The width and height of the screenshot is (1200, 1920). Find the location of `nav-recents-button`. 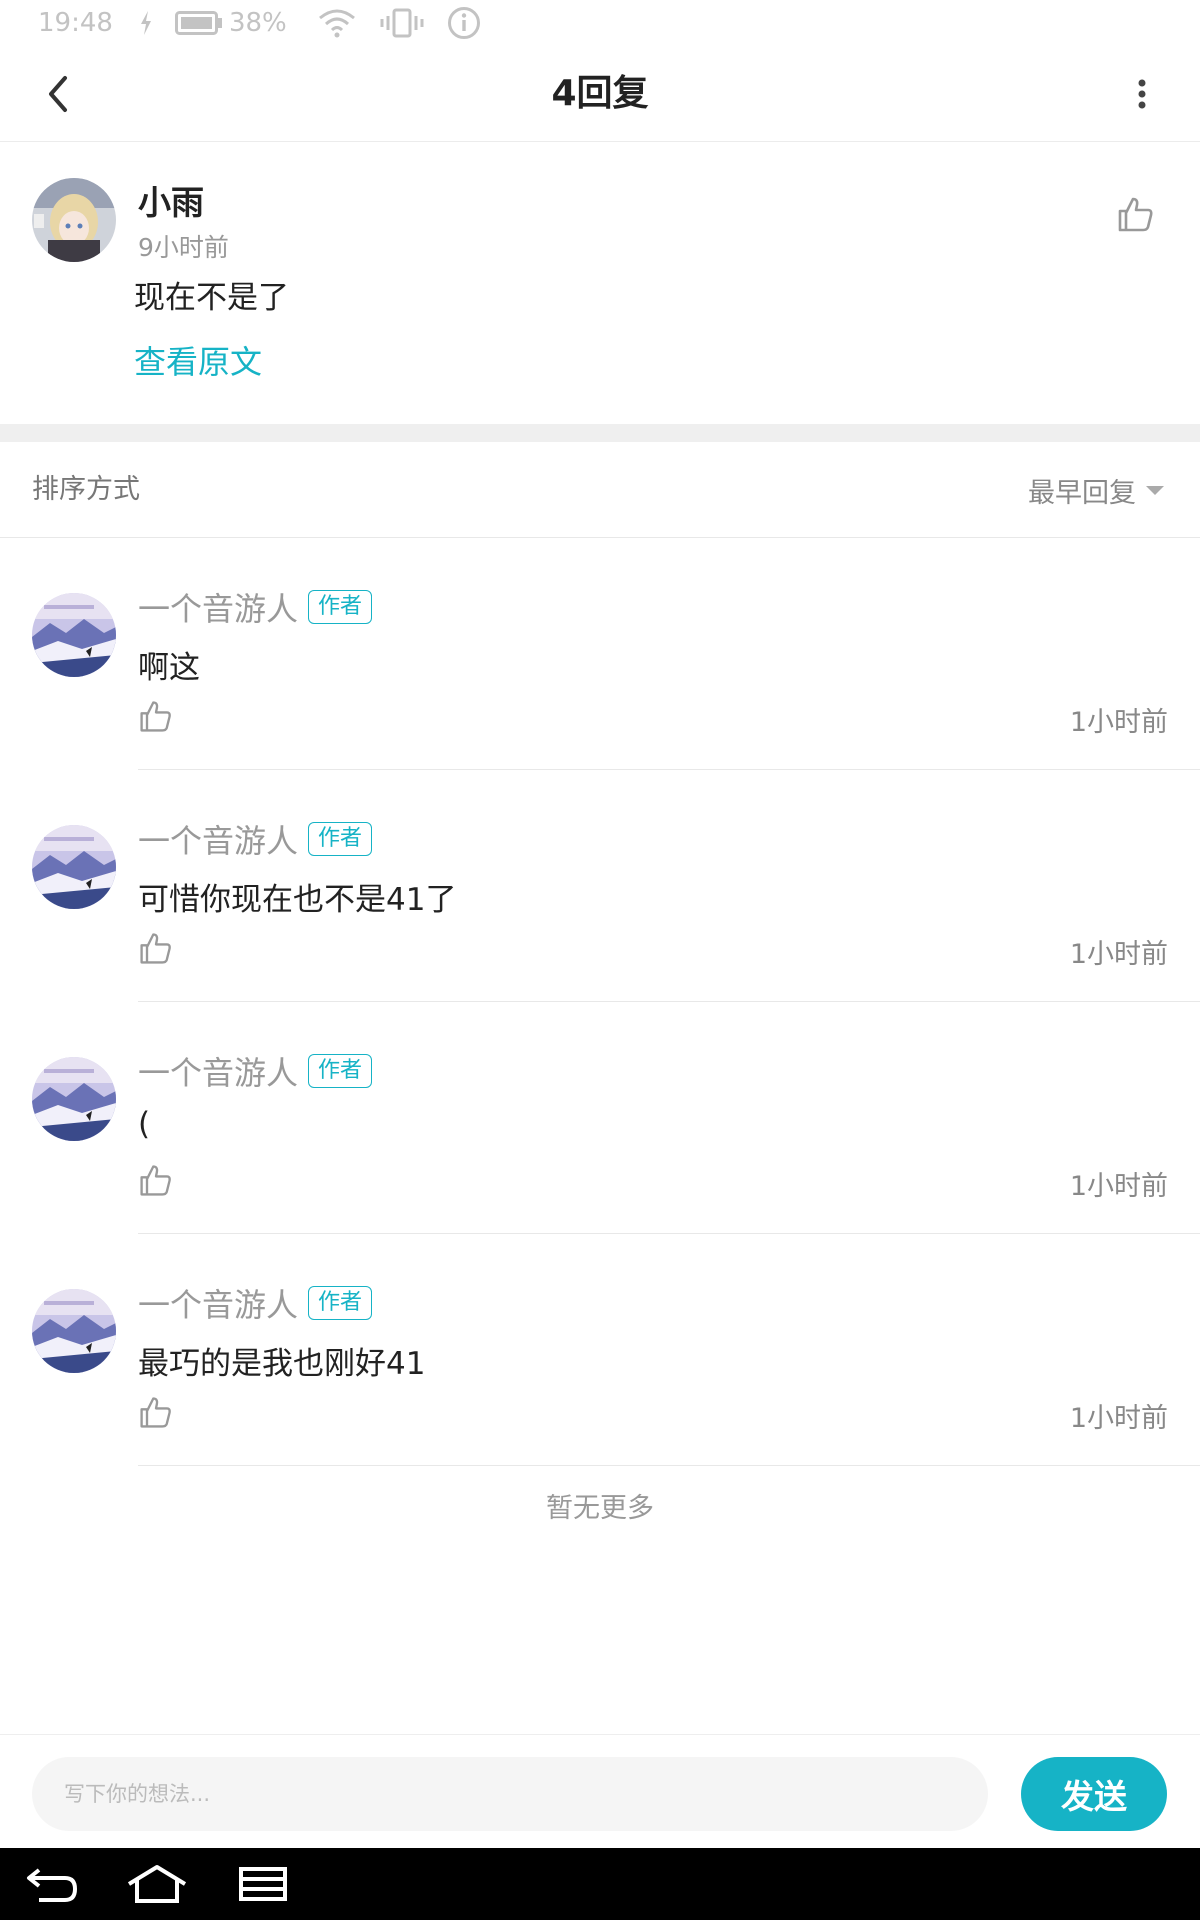

nav-recents-button is located at coordinates (263, 1884).